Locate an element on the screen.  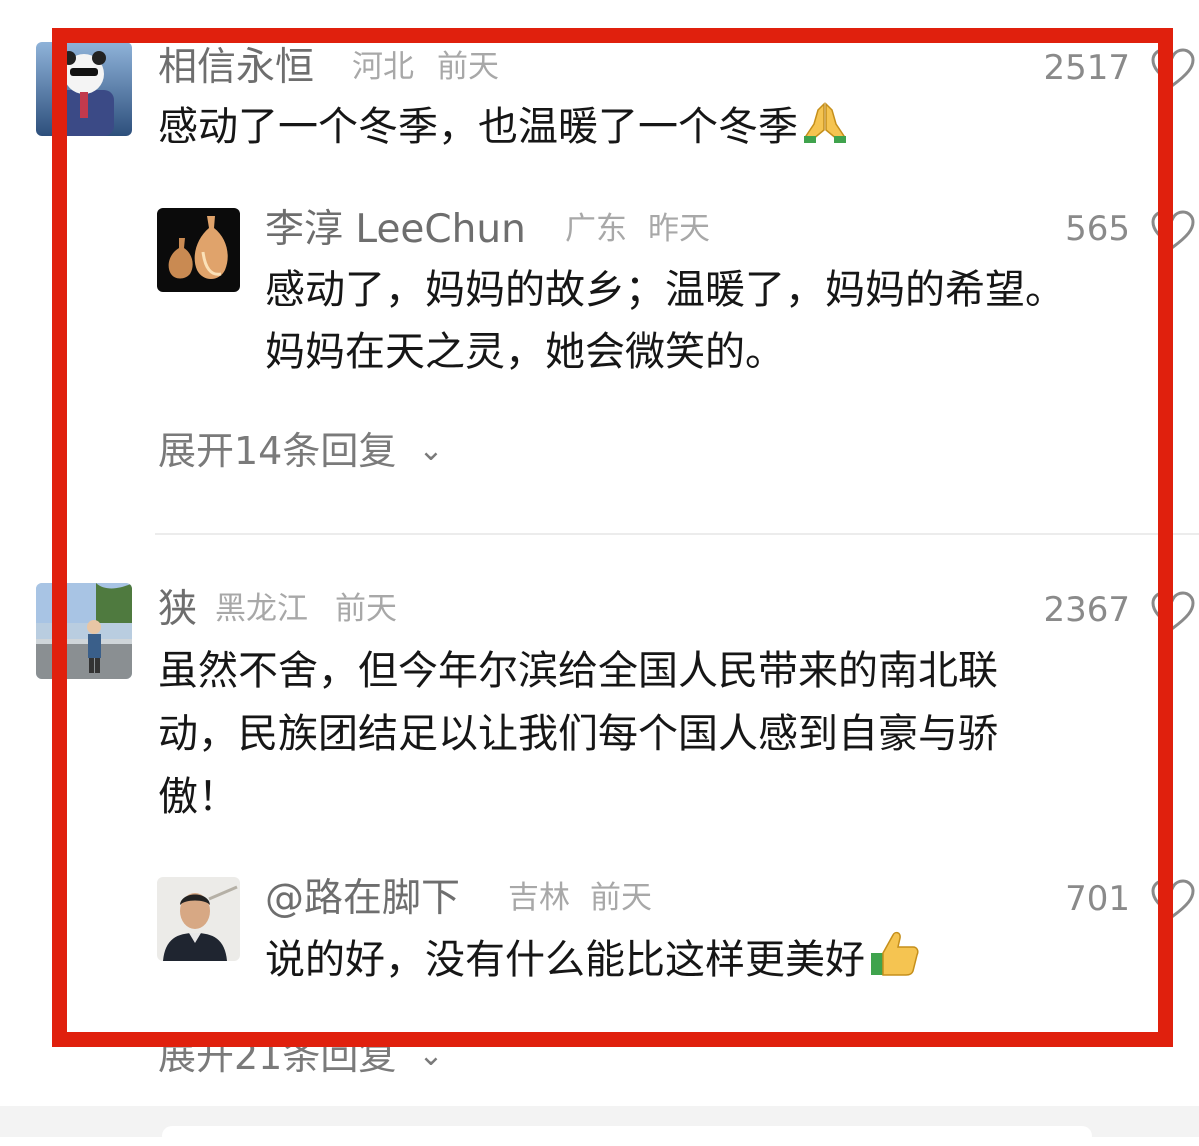
expand-replies-button: 展开14条回复 ⌄ is located at coordinates (301, 451).